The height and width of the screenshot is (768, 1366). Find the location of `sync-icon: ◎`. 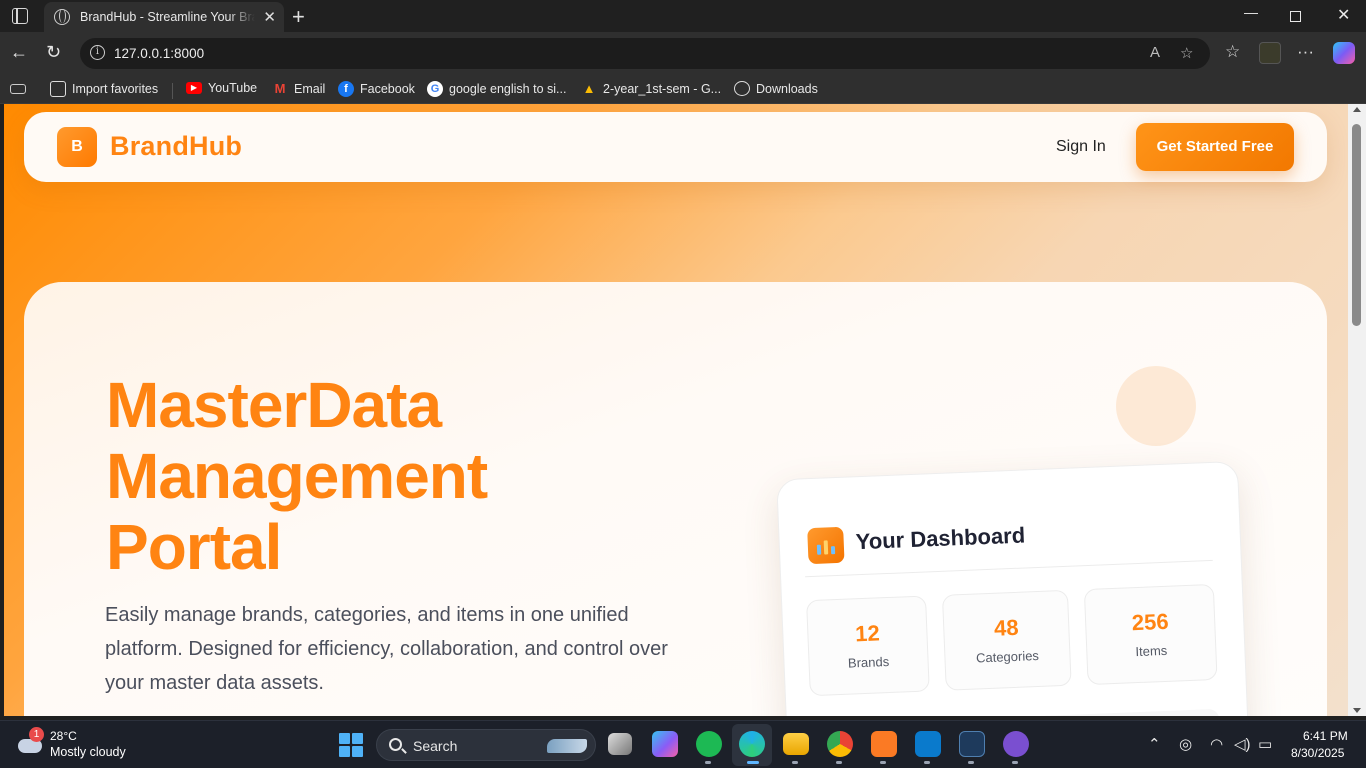

sync-icon: ◎ is located at coordinates (1185, 744).